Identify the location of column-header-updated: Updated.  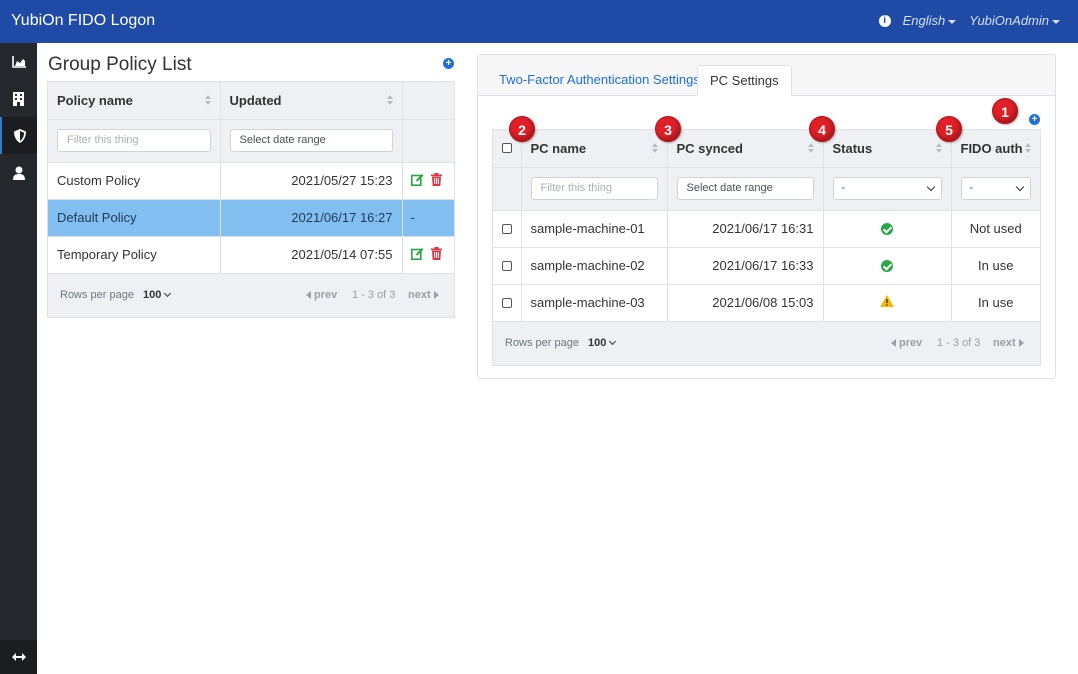
(311, 101).